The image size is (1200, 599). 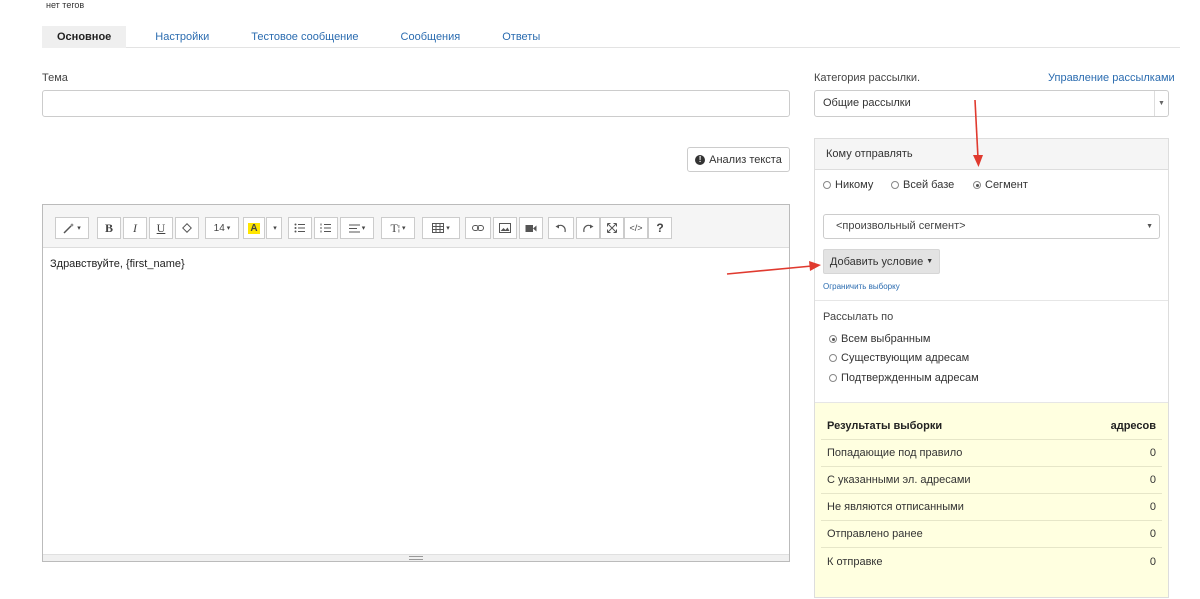 What do you see at coordinates (991, 480) in the screenshot?
I see `table-row: С указанными эл. адресами 0` at bounding box center [991, 480].